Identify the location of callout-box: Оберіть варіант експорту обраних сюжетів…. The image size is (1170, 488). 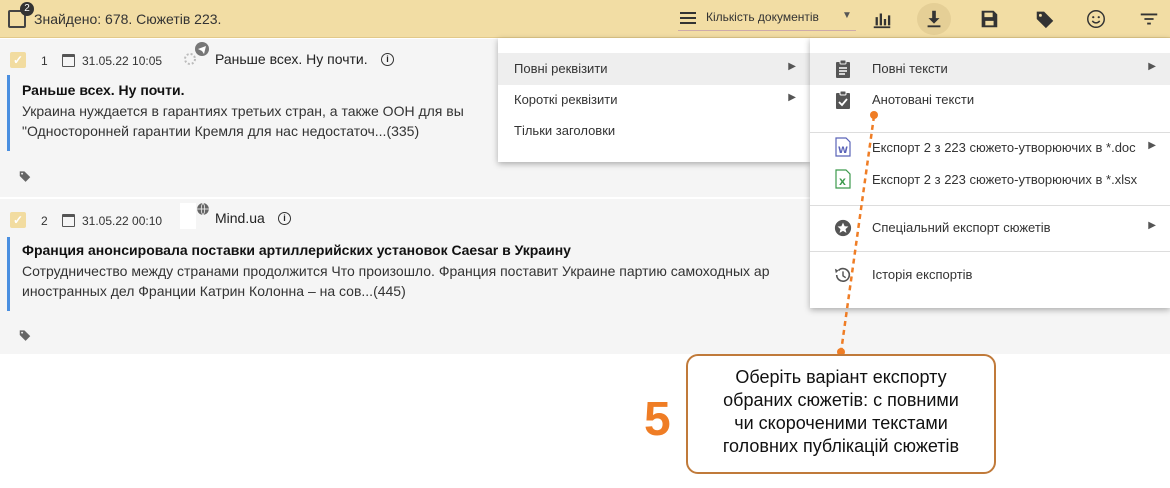
(841, 414).